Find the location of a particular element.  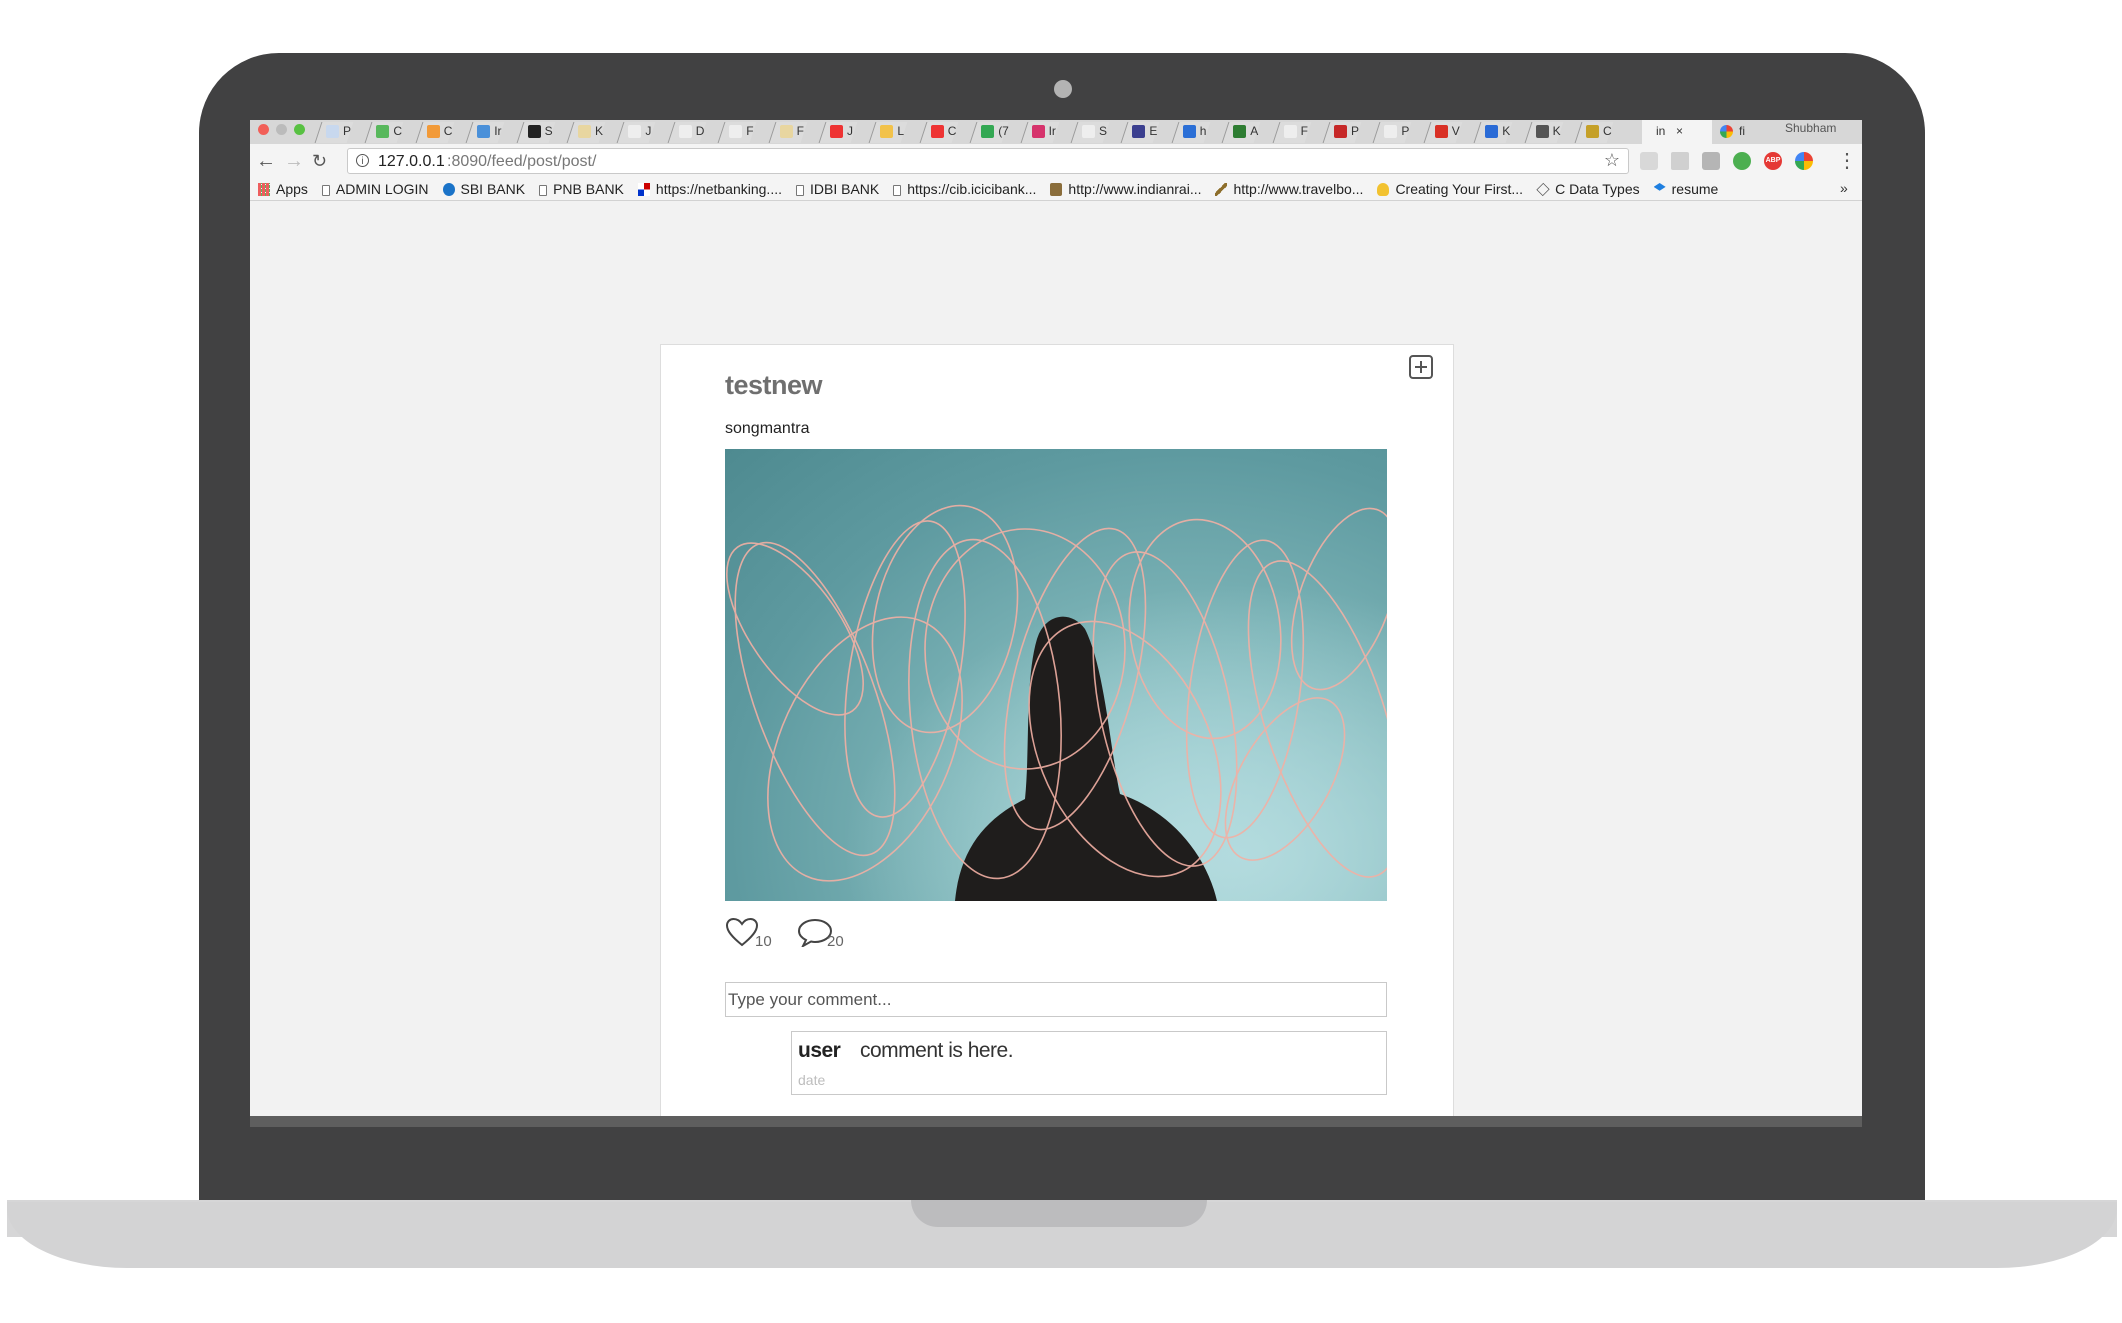

tab-label: D is located at coordinates (700, 131).